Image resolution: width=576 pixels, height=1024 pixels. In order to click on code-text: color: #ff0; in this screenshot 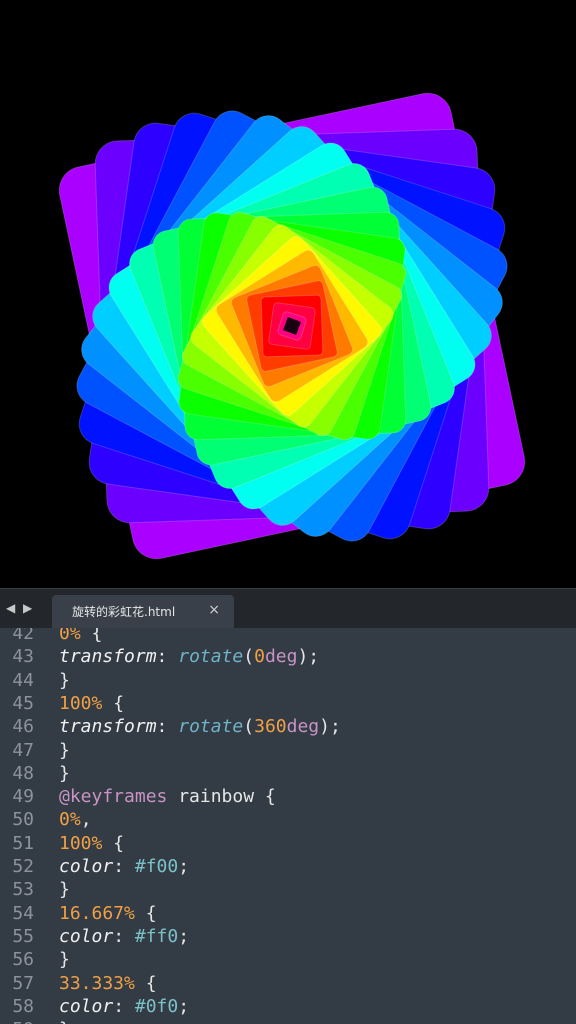, I will do `click(124, 936)`.